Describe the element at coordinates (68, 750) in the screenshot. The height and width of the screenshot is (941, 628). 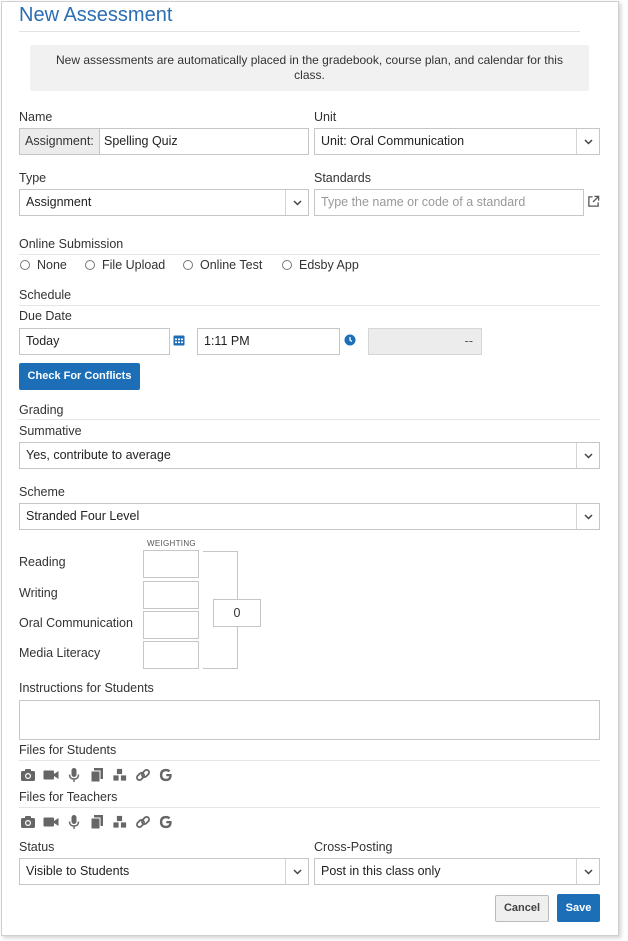
I see `files-students-label: Files for Students` at that location.